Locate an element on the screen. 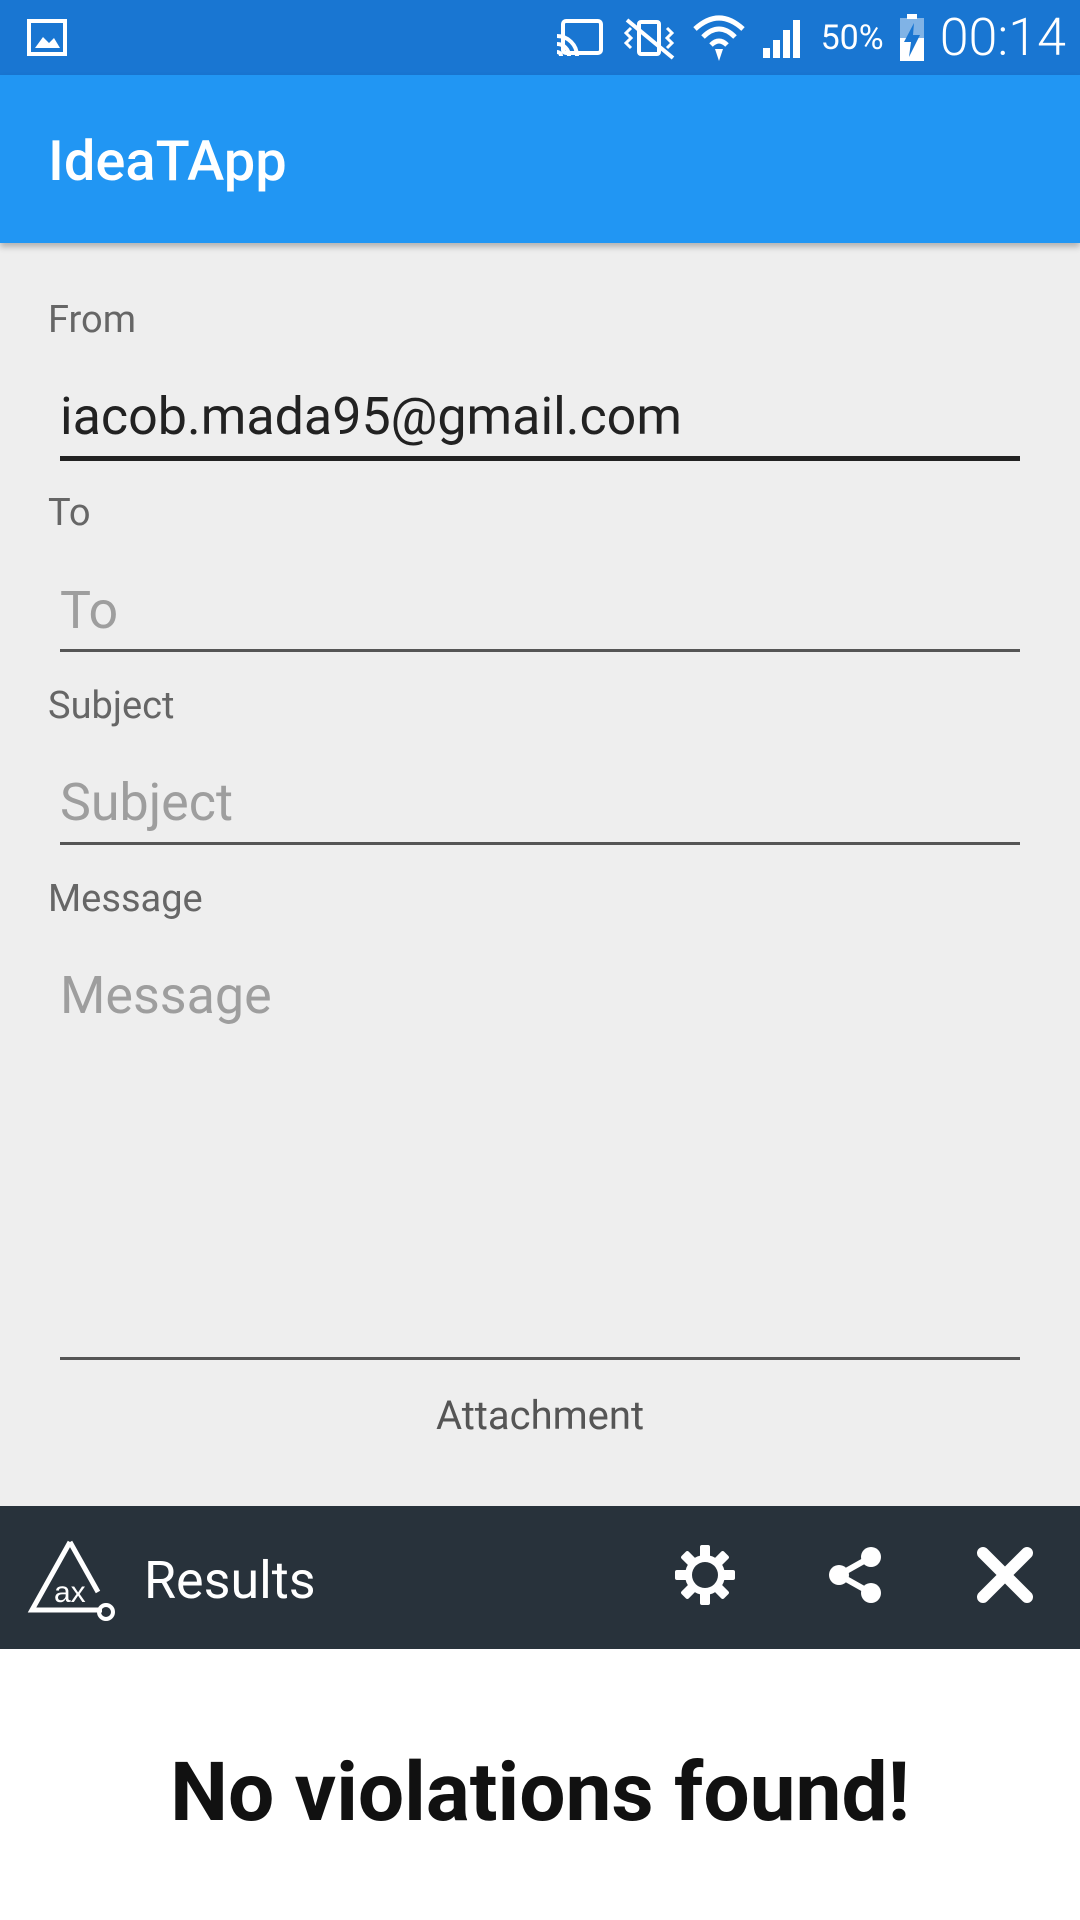 Image resolution: width=1080 pixels, height=1920 pixels. to-field: To is located at coordinates (89, 610).